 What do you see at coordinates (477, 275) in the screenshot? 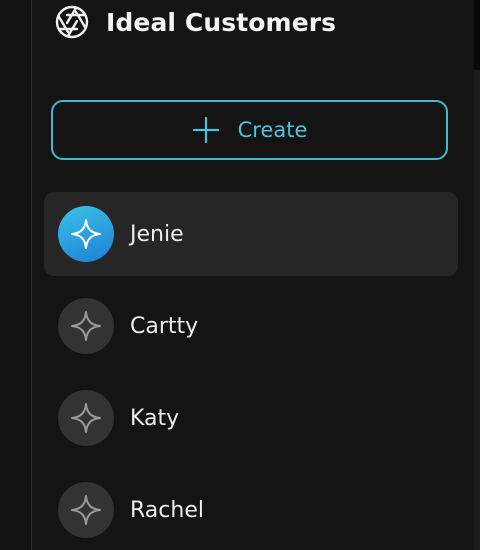
I see `scrollbar` at bounding box center [477, 275].